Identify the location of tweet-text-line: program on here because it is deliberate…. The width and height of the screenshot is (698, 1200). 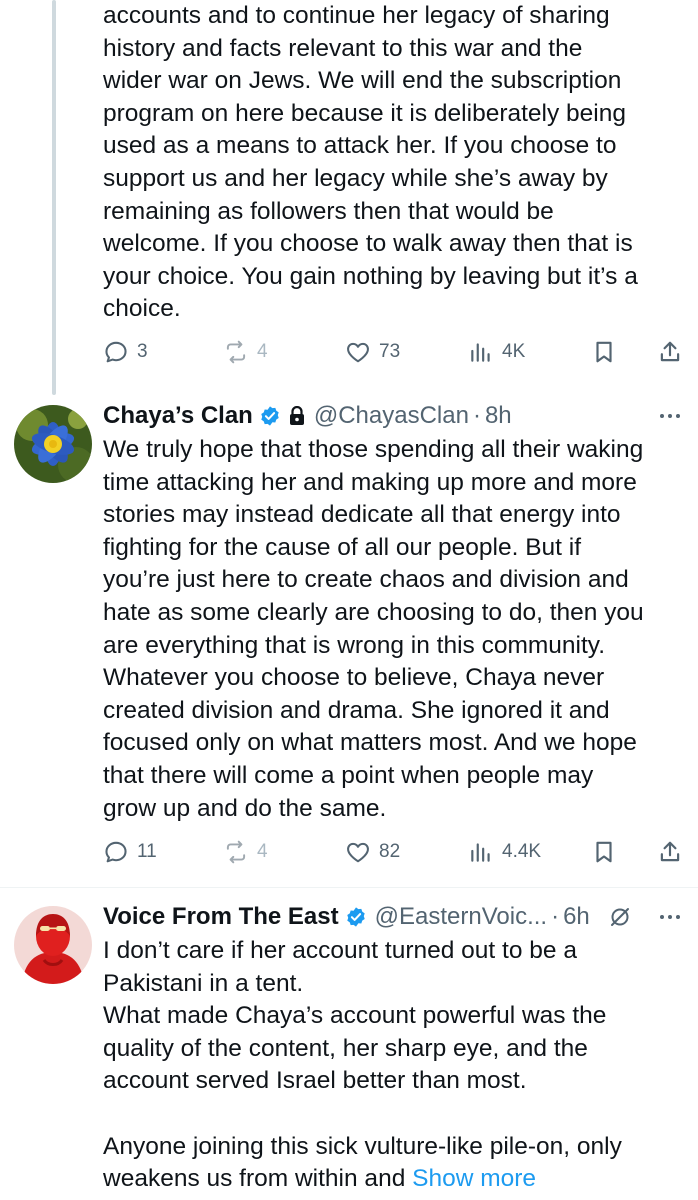
(364, 113).